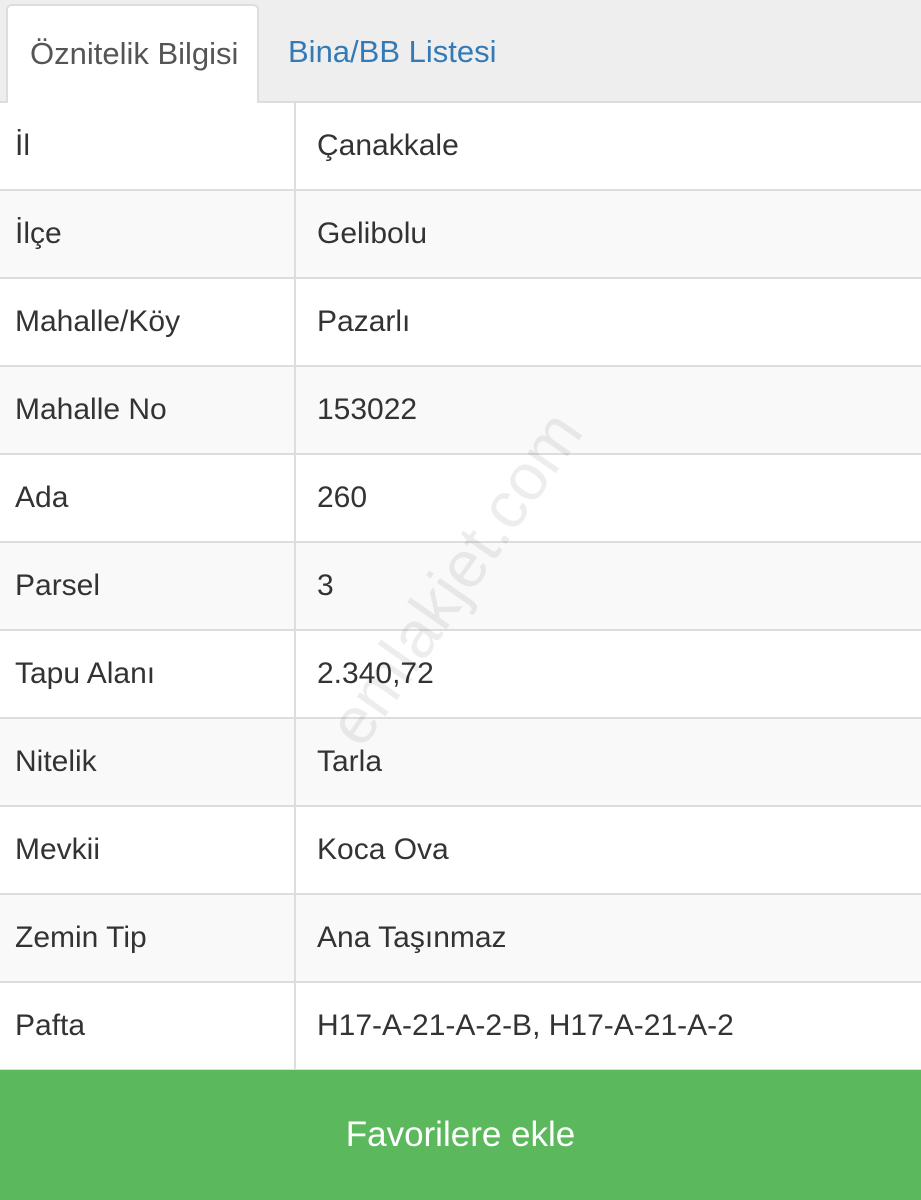  I want to click on table-row: İlçe Gelibolu, so click(460, 235).